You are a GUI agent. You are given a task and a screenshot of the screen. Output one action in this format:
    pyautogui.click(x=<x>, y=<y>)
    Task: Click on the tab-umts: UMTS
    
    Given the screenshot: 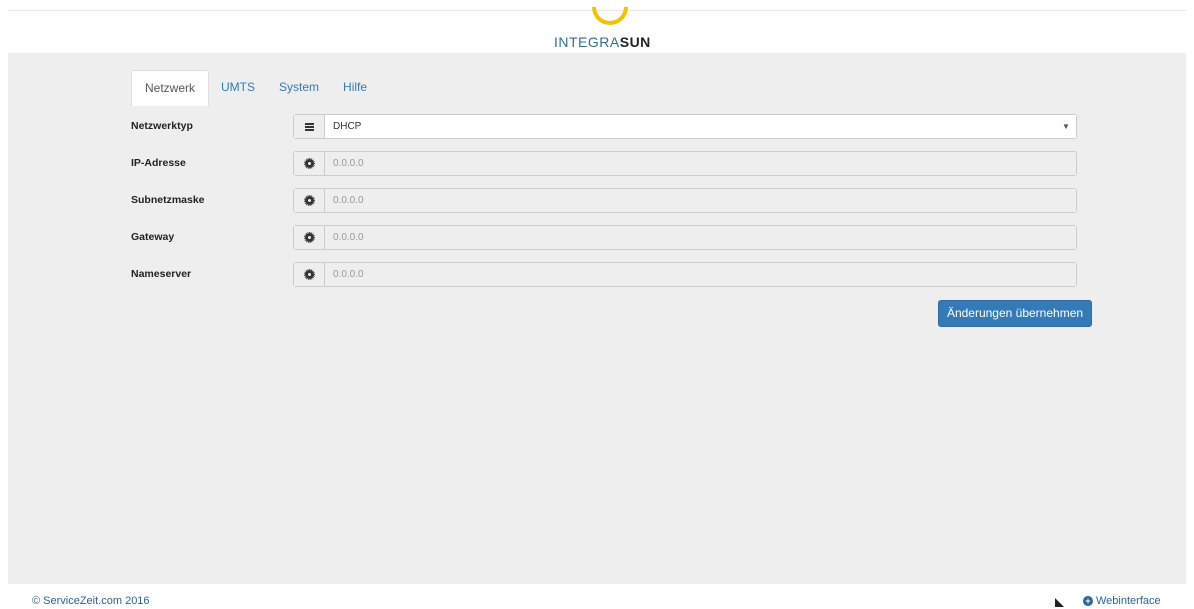 What is the action you would take?
    pyautogui.click(x=238, y=87)
    